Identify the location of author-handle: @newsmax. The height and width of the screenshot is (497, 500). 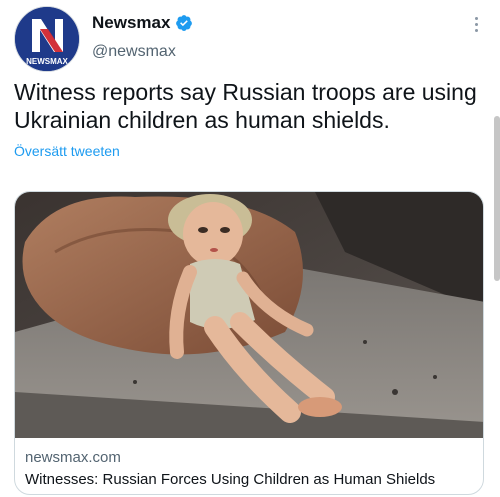
(142, 52).